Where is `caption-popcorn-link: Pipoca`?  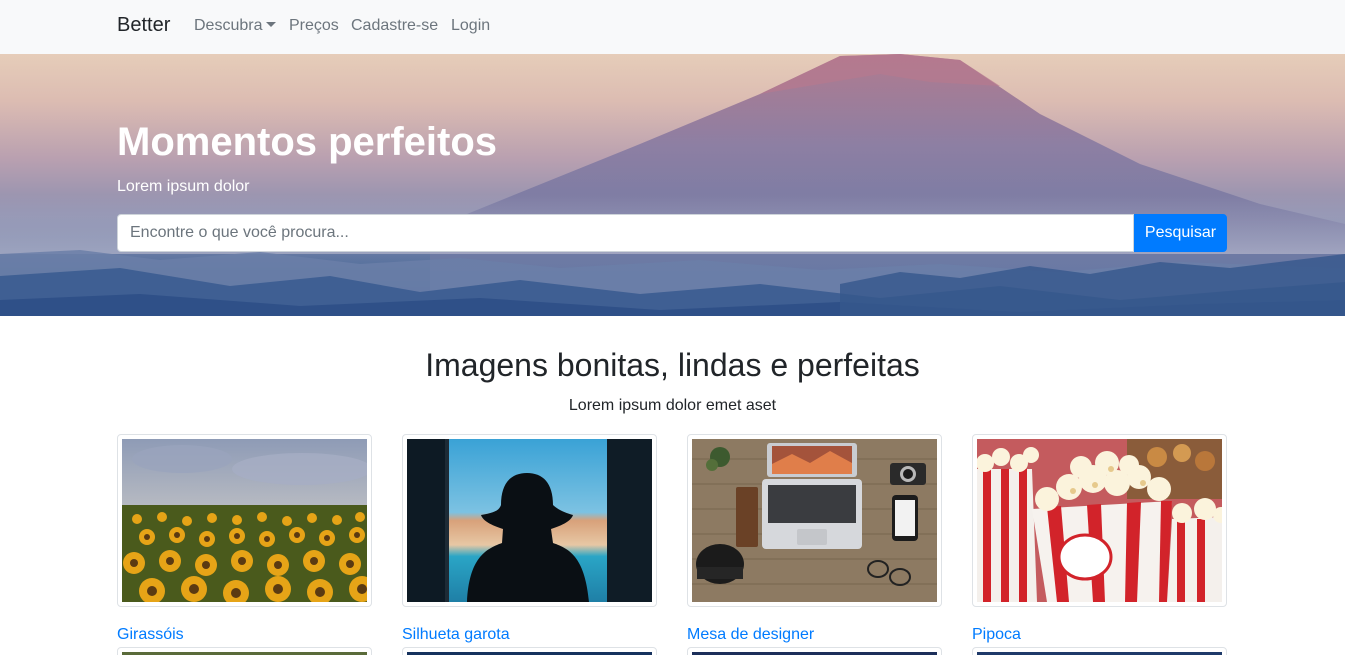 caption-popcorn-link: Pipoca is located at coordinates (996, 635).